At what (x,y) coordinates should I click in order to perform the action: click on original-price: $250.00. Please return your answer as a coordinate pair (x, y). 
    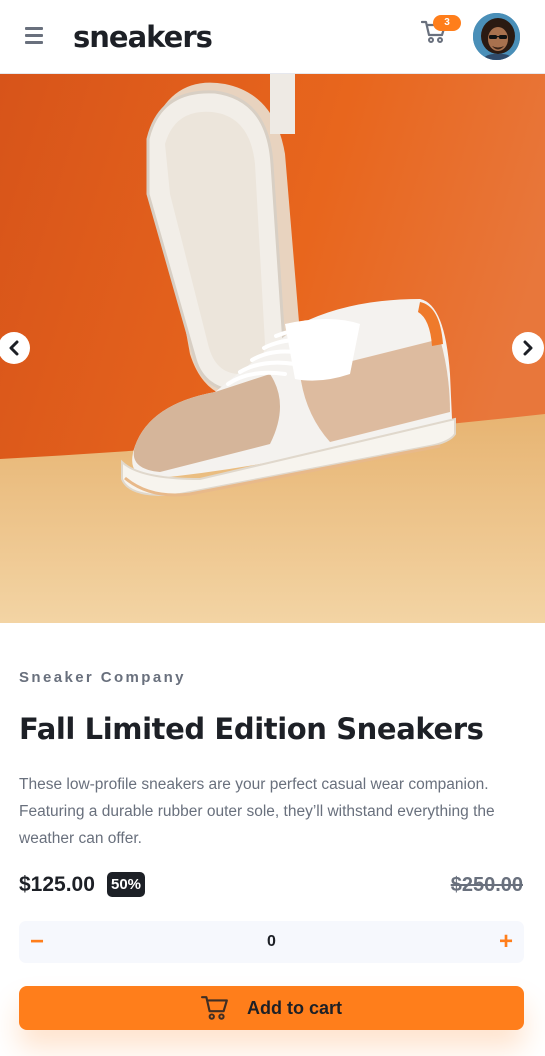
    Looking at the image, I should click on (486, 885).